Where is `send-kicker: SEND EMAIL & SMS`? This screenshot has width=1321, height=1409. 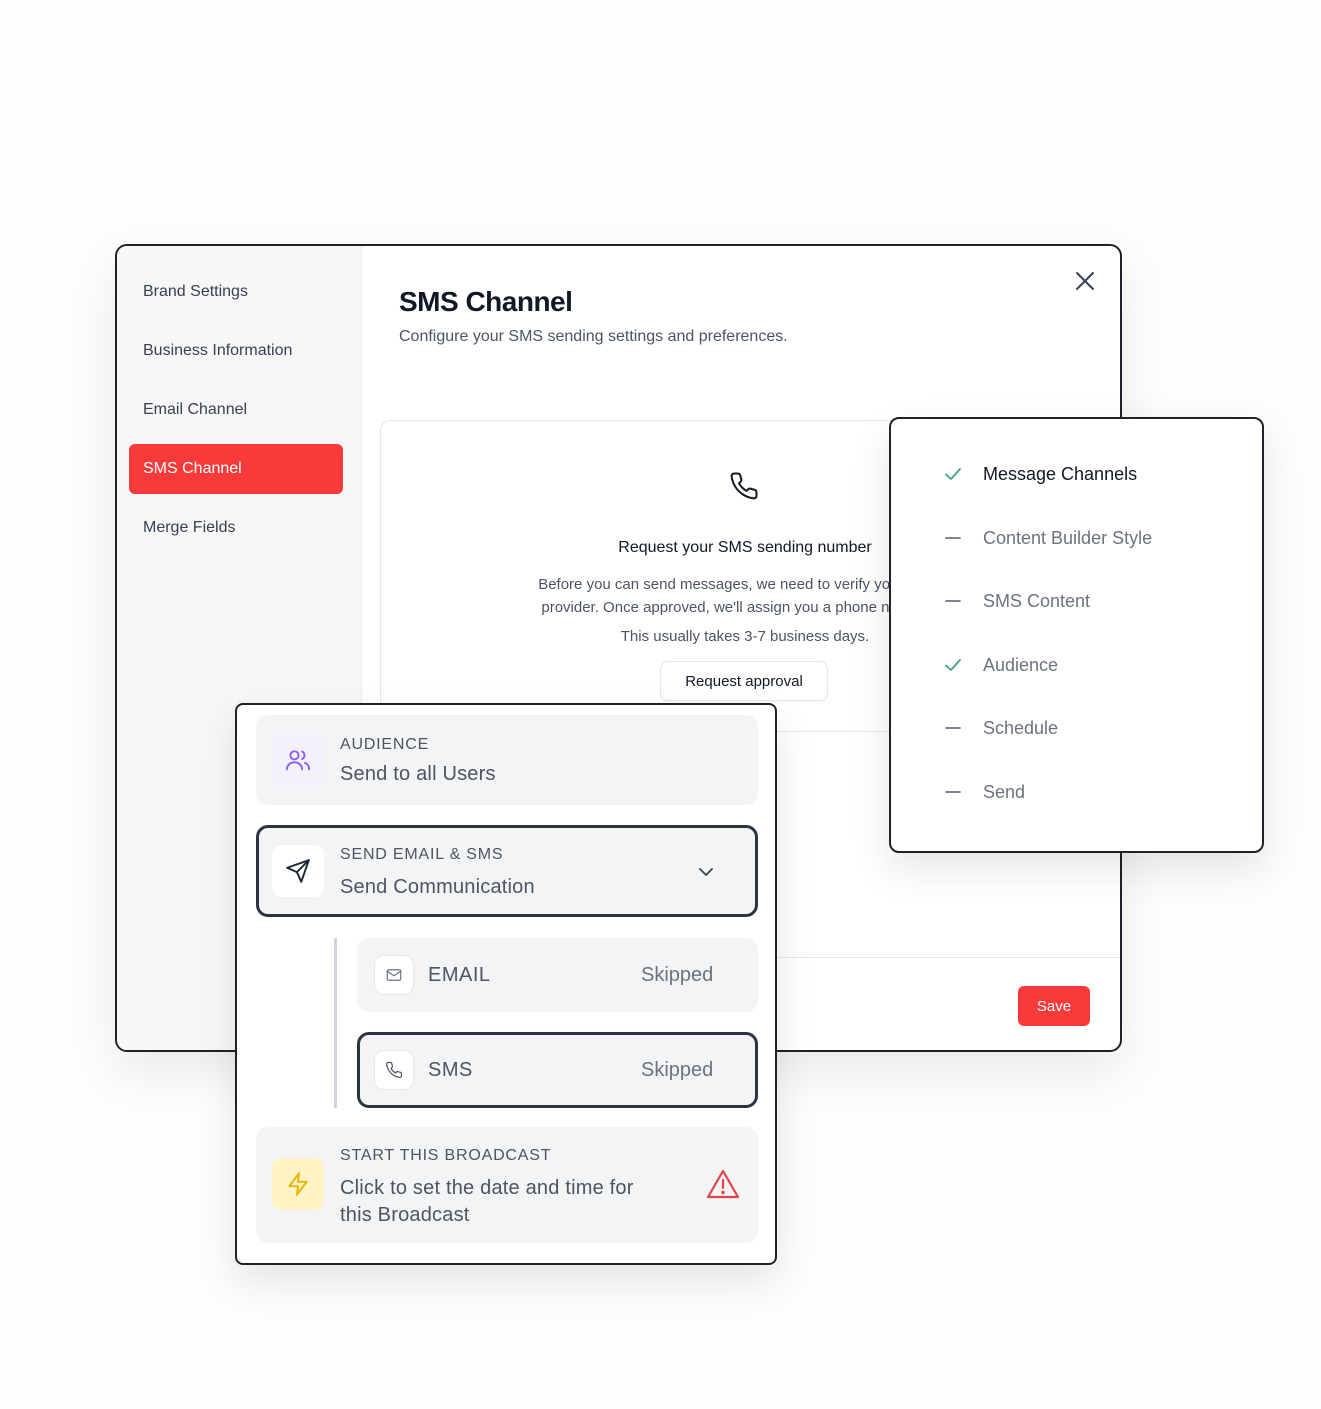
send-kicker: SEND EMAIL & SMS is located at coordinates (422, 854).